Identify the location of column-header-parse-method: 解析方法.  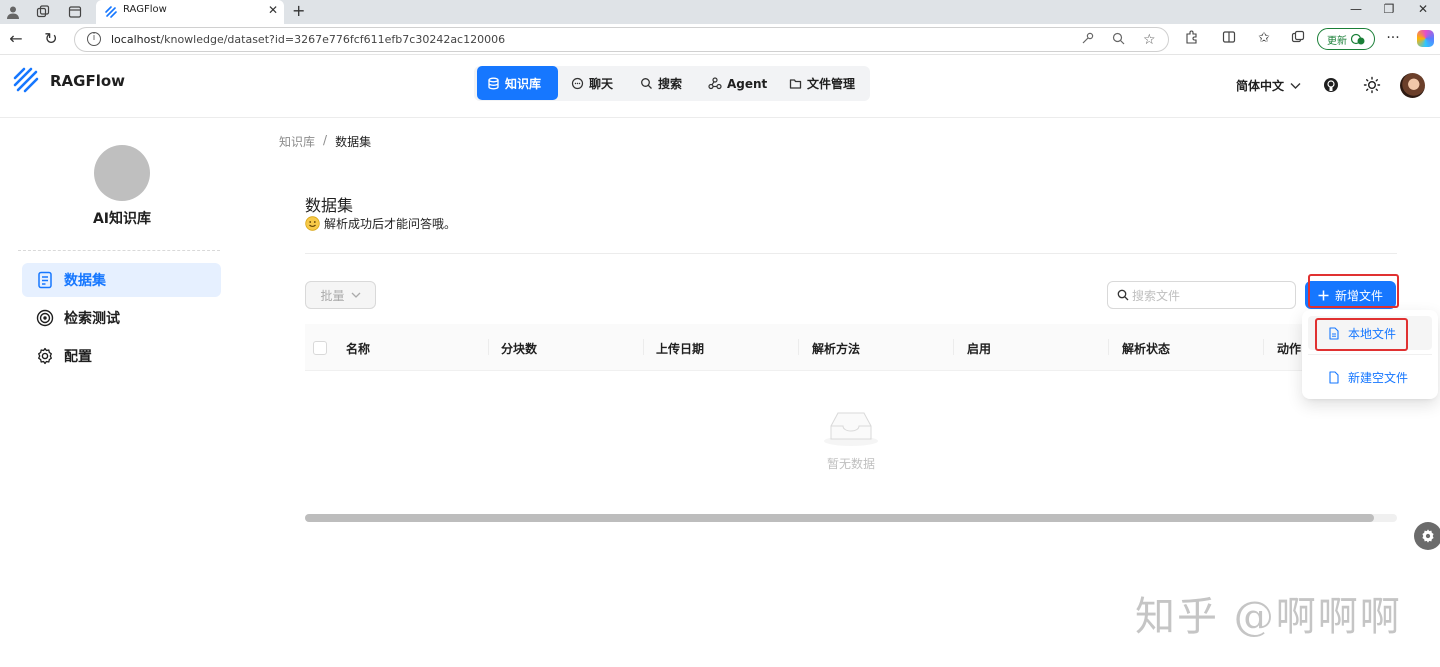
(836, 348).